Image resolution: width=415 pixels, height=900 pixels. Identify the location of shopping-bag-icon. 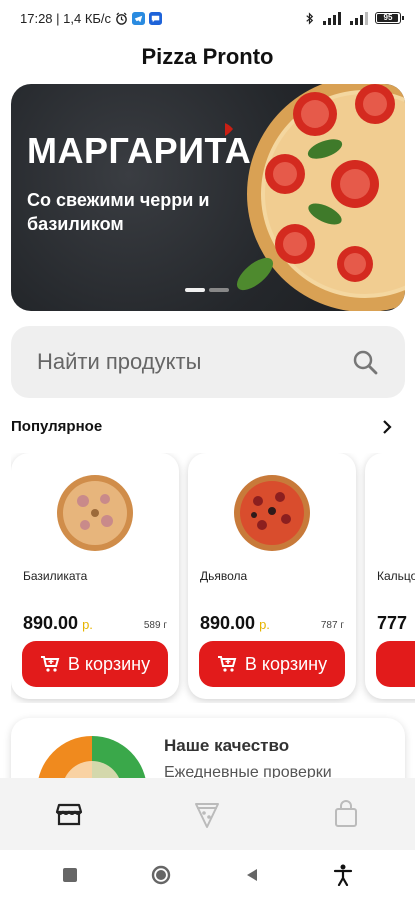
(345, 813).